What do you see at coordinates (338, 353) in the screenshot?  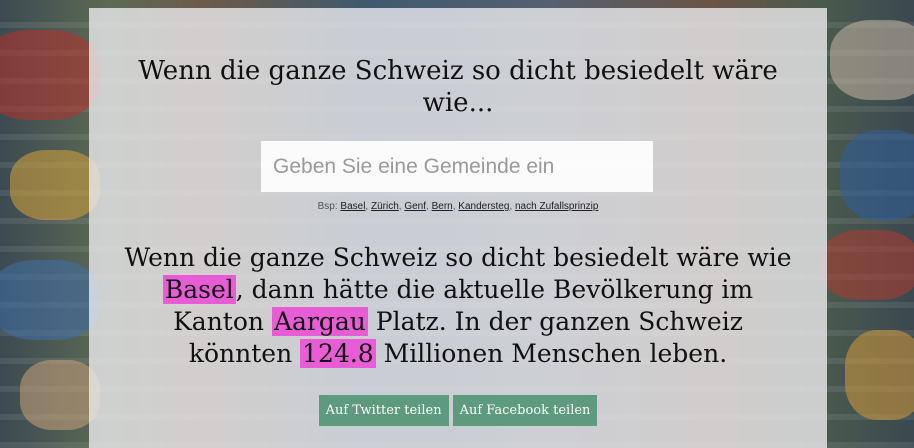 I see `highlight-population: 124.8` at bounding box center [338, 353].